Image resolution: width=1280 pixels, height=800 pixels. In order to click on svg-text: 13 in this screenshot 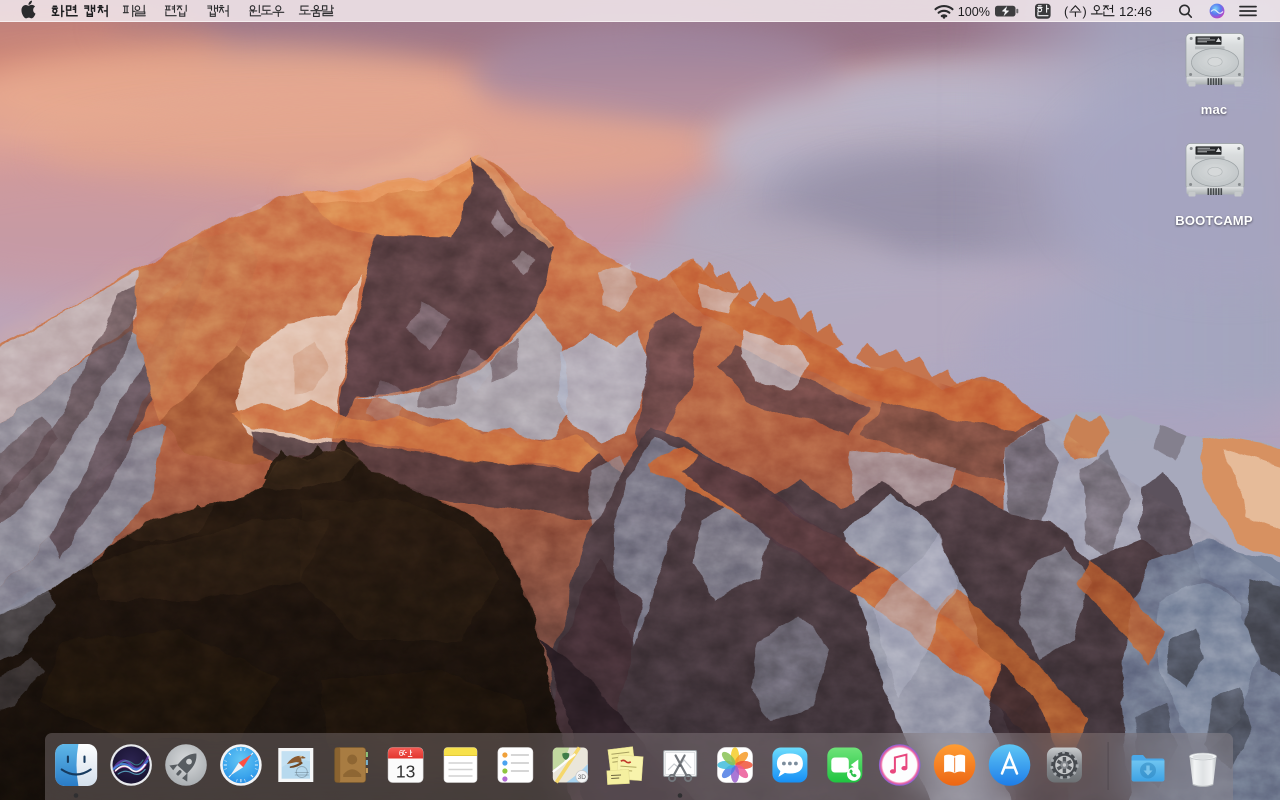, I will do `click(405, 772)`.